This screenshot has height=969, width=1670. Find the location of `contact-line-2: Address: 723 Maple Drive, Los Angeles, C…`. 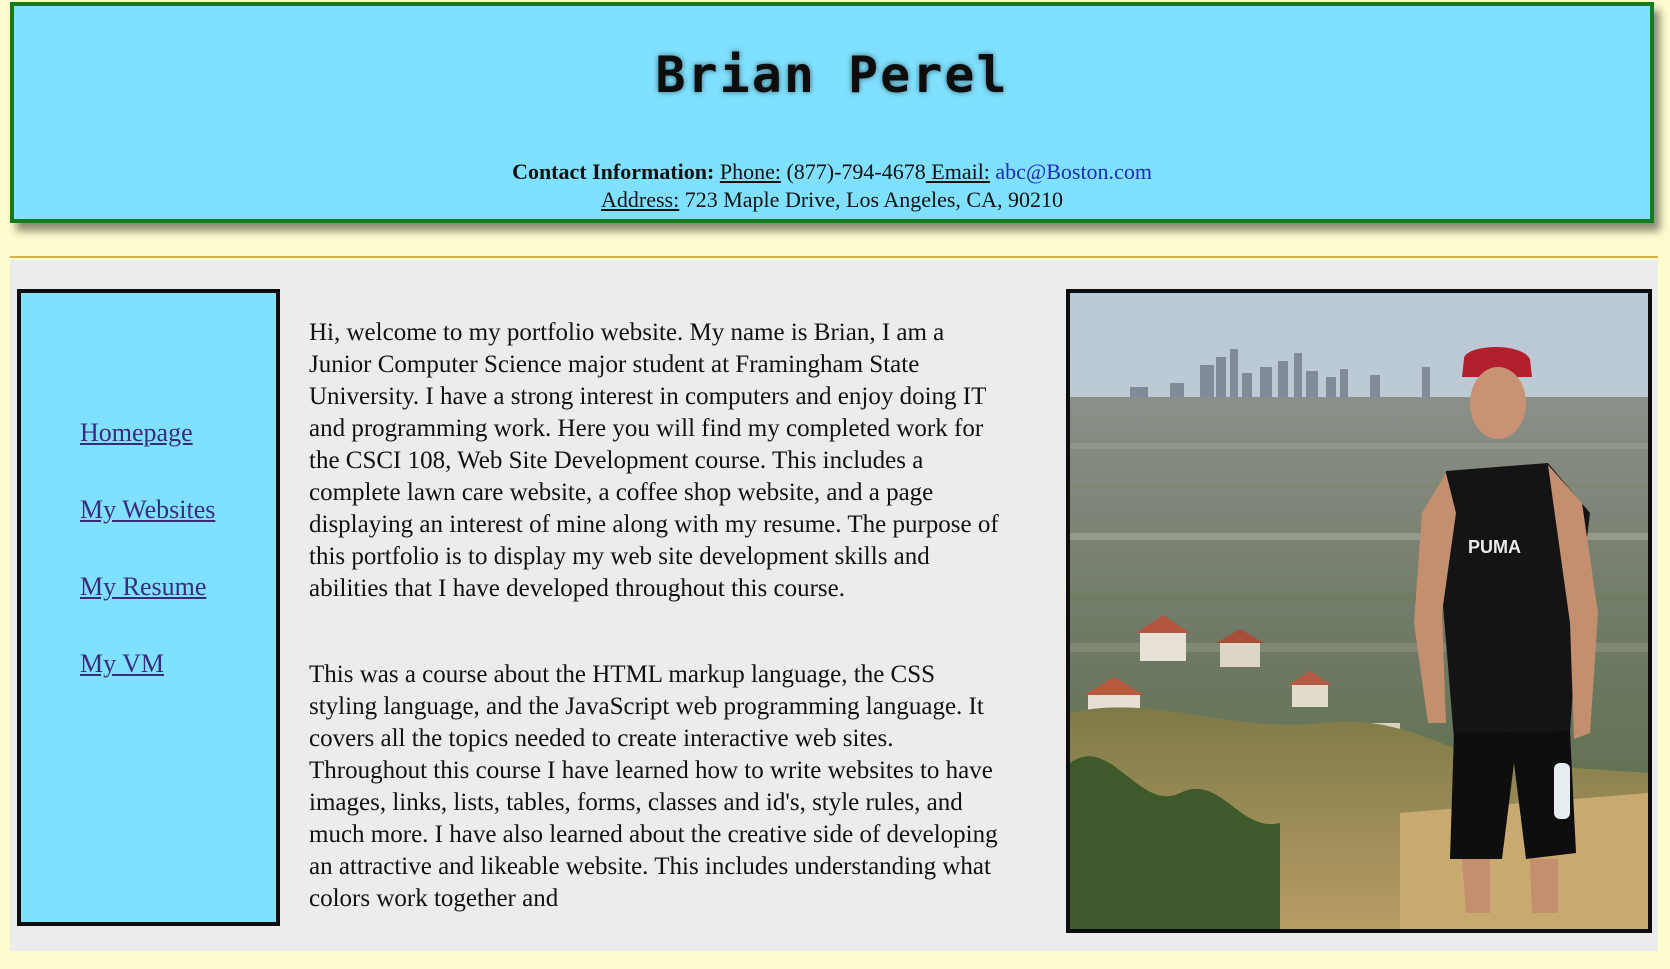

contact-line-2: Address: 723 Maple Drive, Los Angeles, C… is located at coordinates (832, 200).